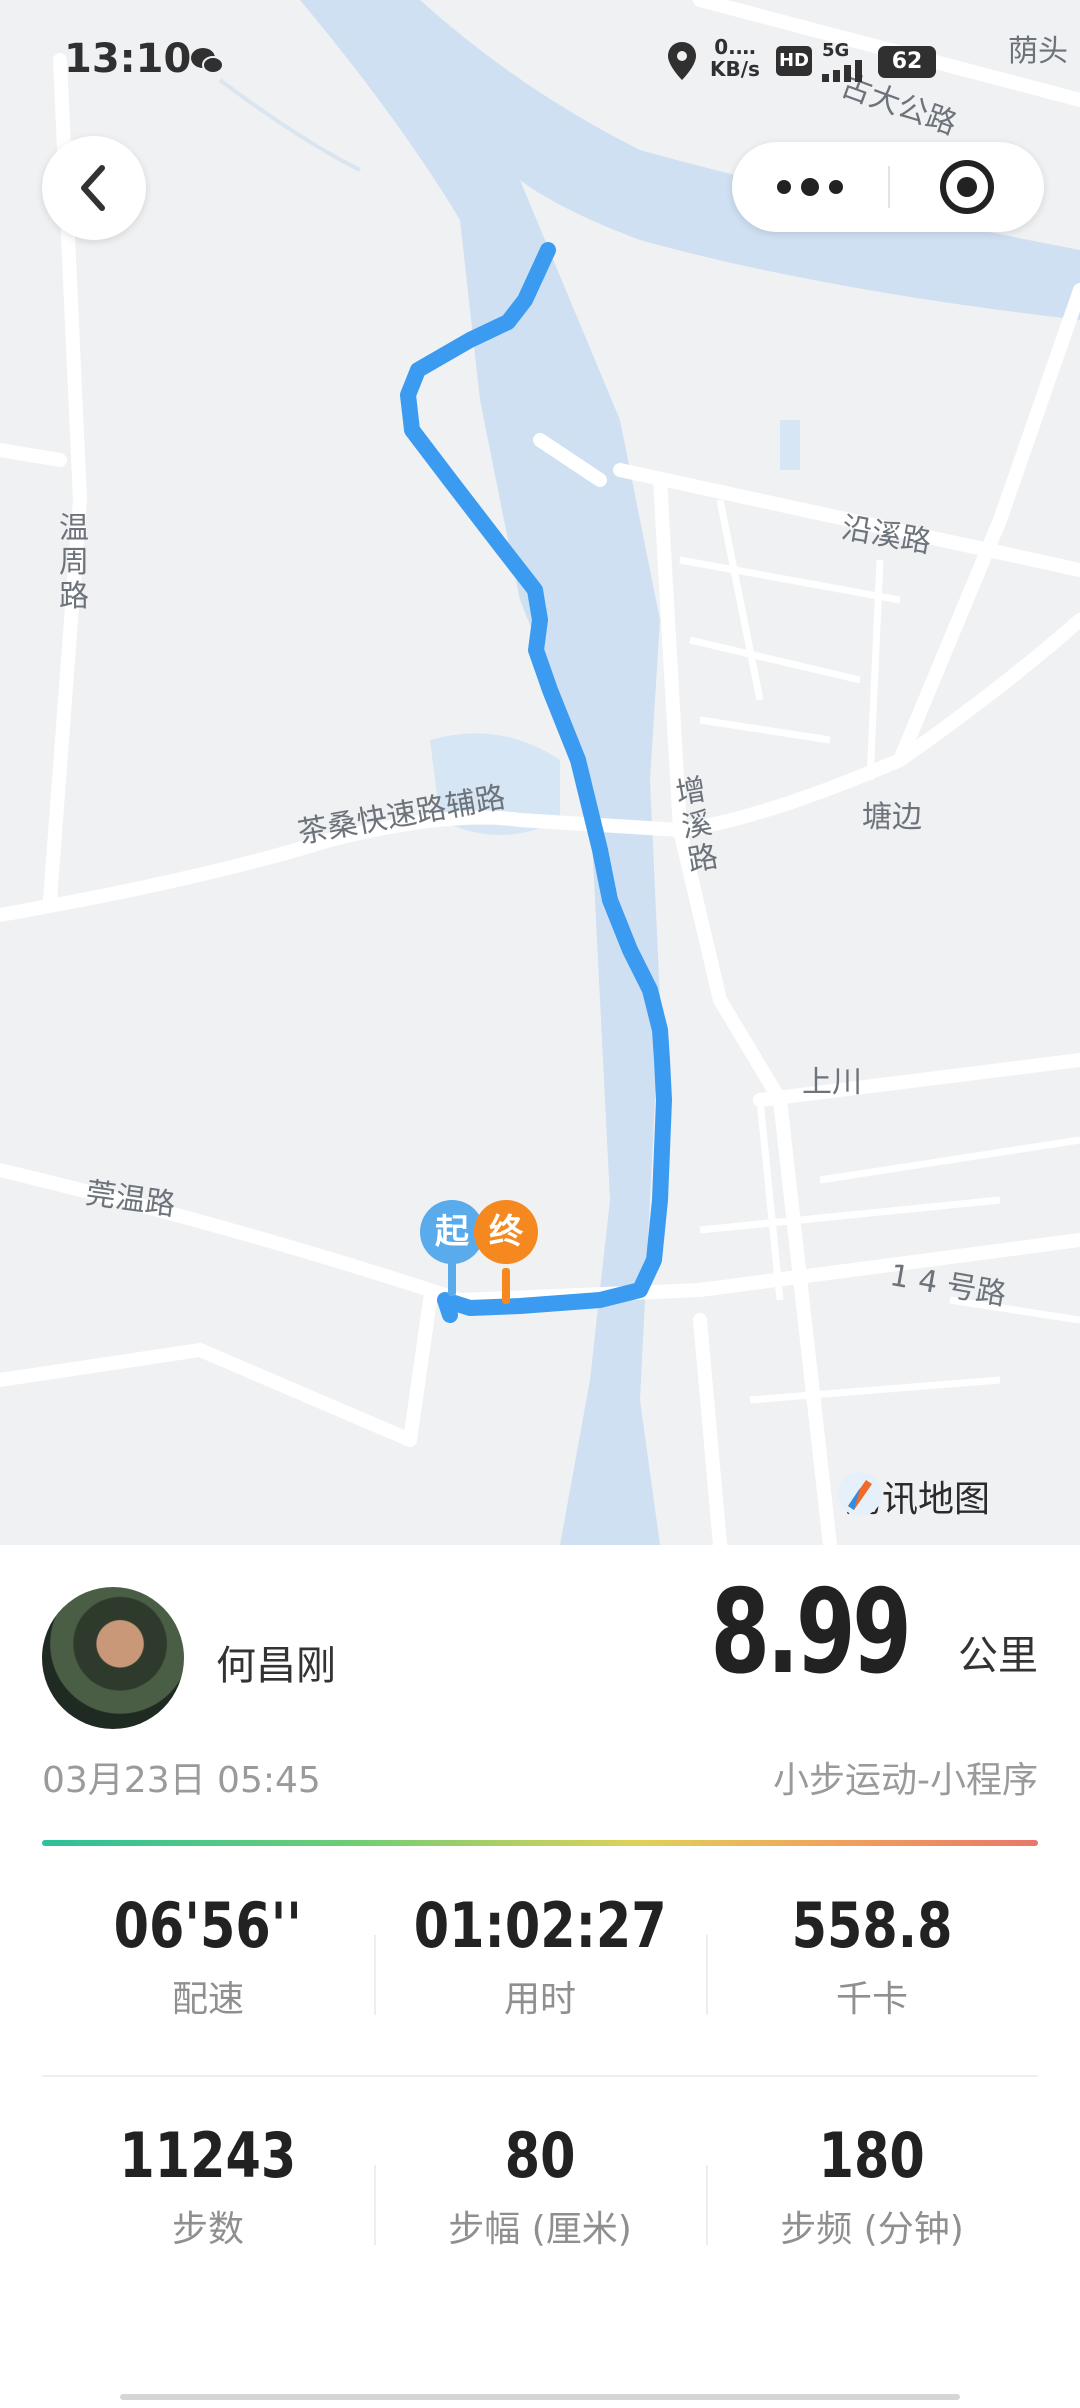 The height and width of the screenshot is (2408, 1080). I want to click on stat-label: 步幅 (厘米), so click(540, 2229).